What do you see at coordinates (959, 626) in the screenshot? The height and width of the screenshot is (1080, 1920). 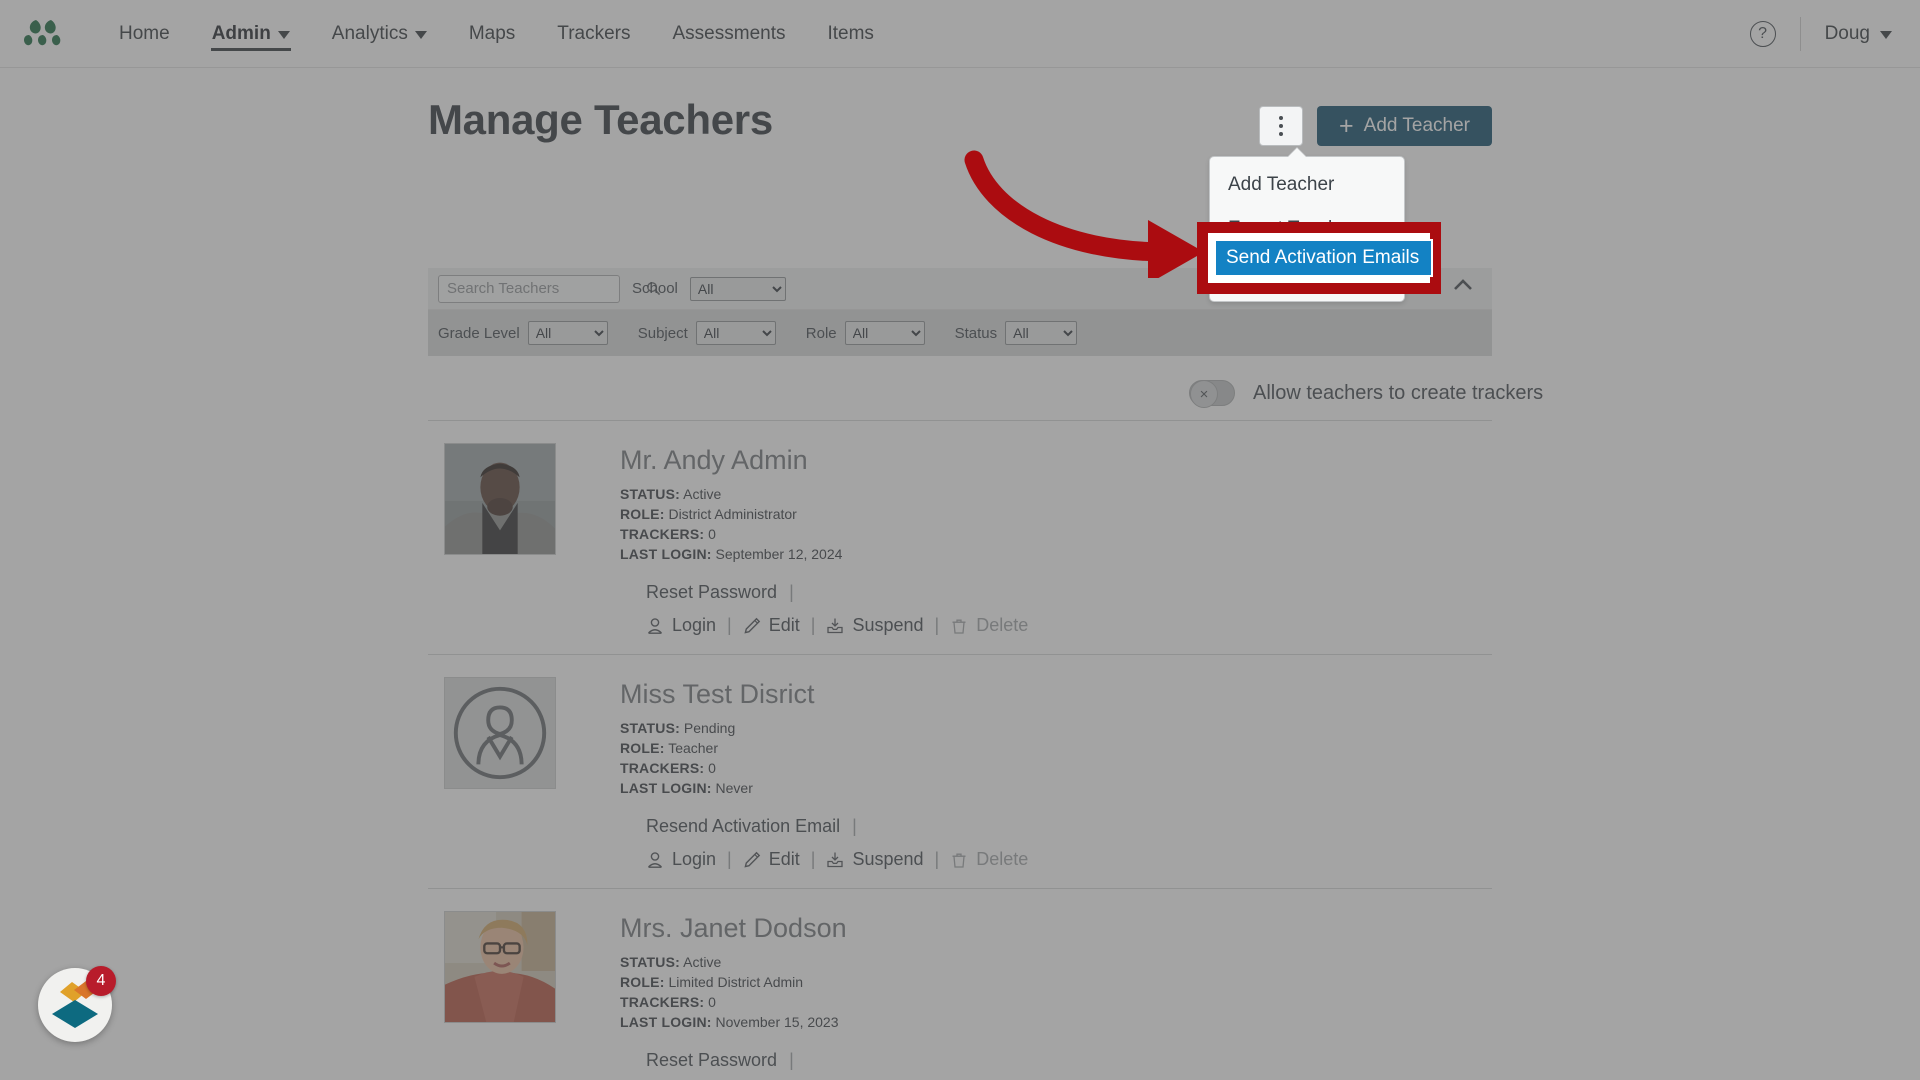 I see `trash-icon` at bounding box center [959, 626].